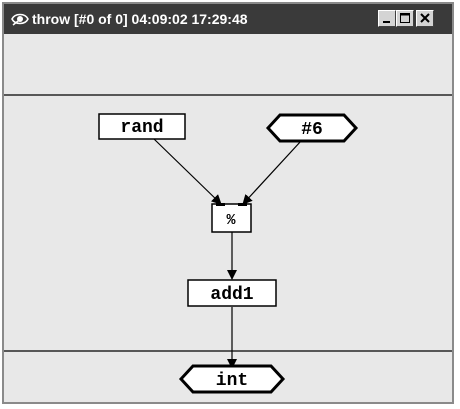  Describe the element at coordinates (272, 172) in the screenshot. I see `edge-const-to-mod` at that location.